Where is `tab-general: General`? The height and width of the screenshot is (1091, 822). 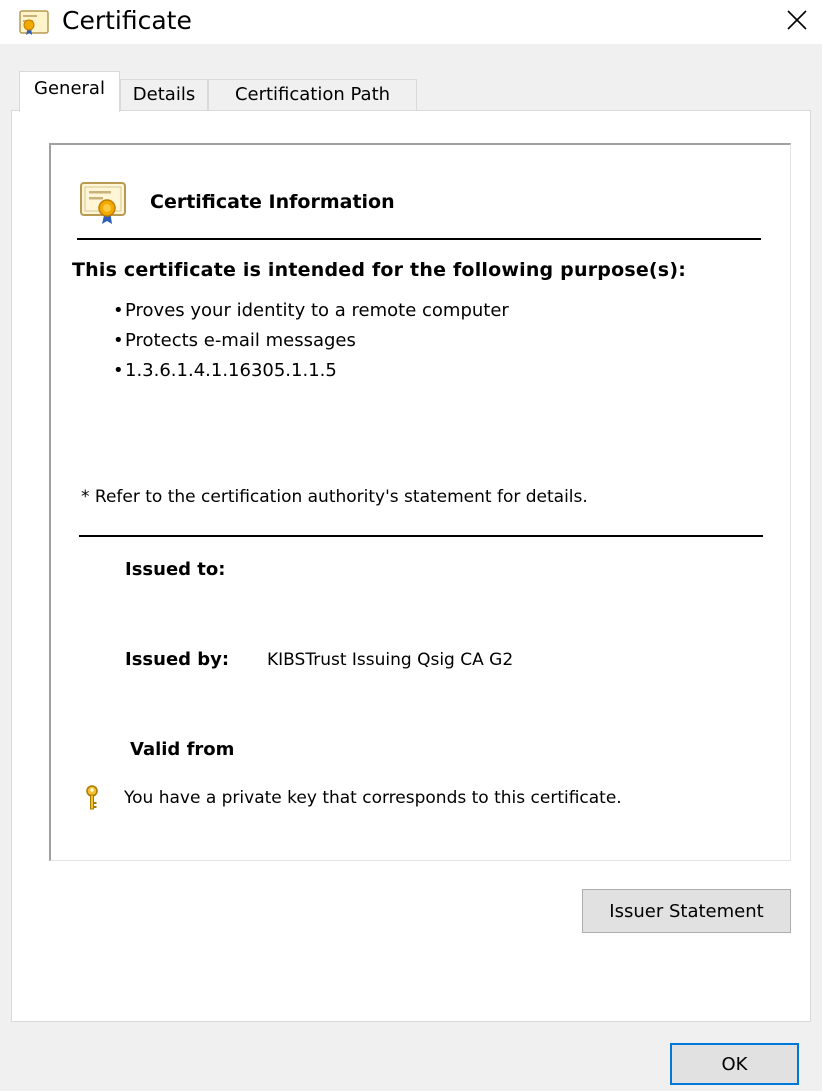 tab-general: General is located at coordinates (69, 91).